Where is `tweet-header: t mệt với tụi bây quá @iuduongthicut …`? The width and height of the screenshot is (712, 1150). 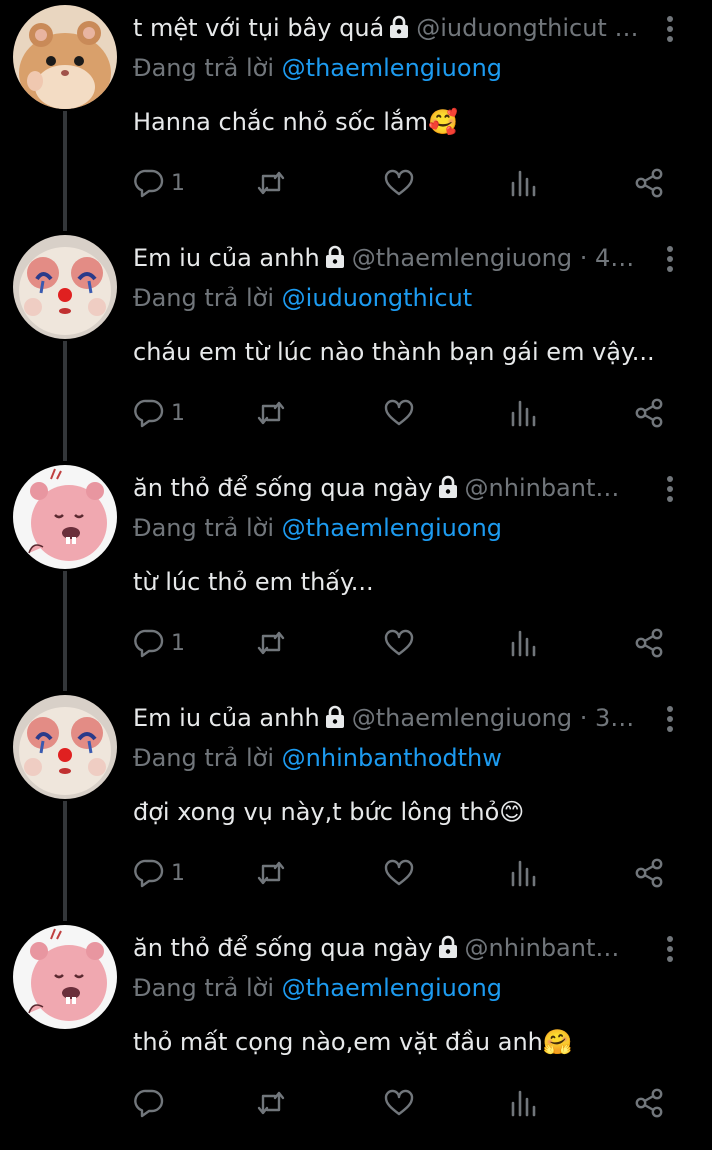 tweet-header: t mệt với tụi bây quá @iuduongthicut … is located at coordinates (393, 28).